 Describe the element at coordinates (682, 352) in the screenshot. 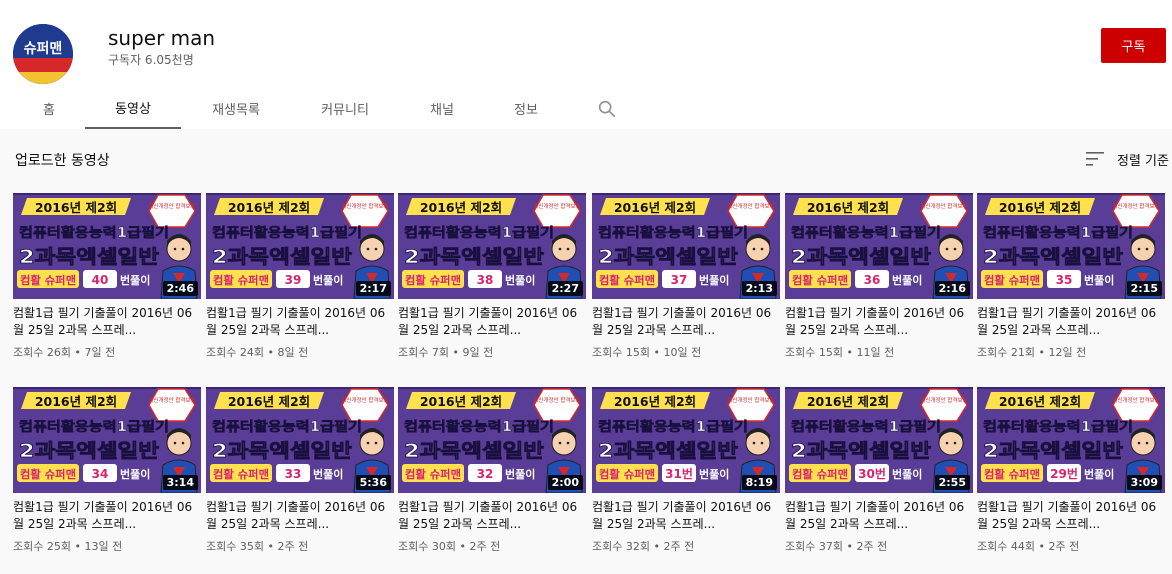

I see `video-age: 10일 전` at that location.